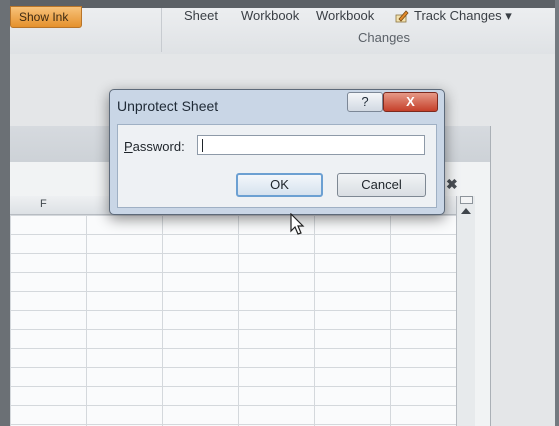  What do you see at coordinates (168, 106) in the screenshot?
I see `dialog-title: Unprotect Sheet` at bounding box center [168, 106].